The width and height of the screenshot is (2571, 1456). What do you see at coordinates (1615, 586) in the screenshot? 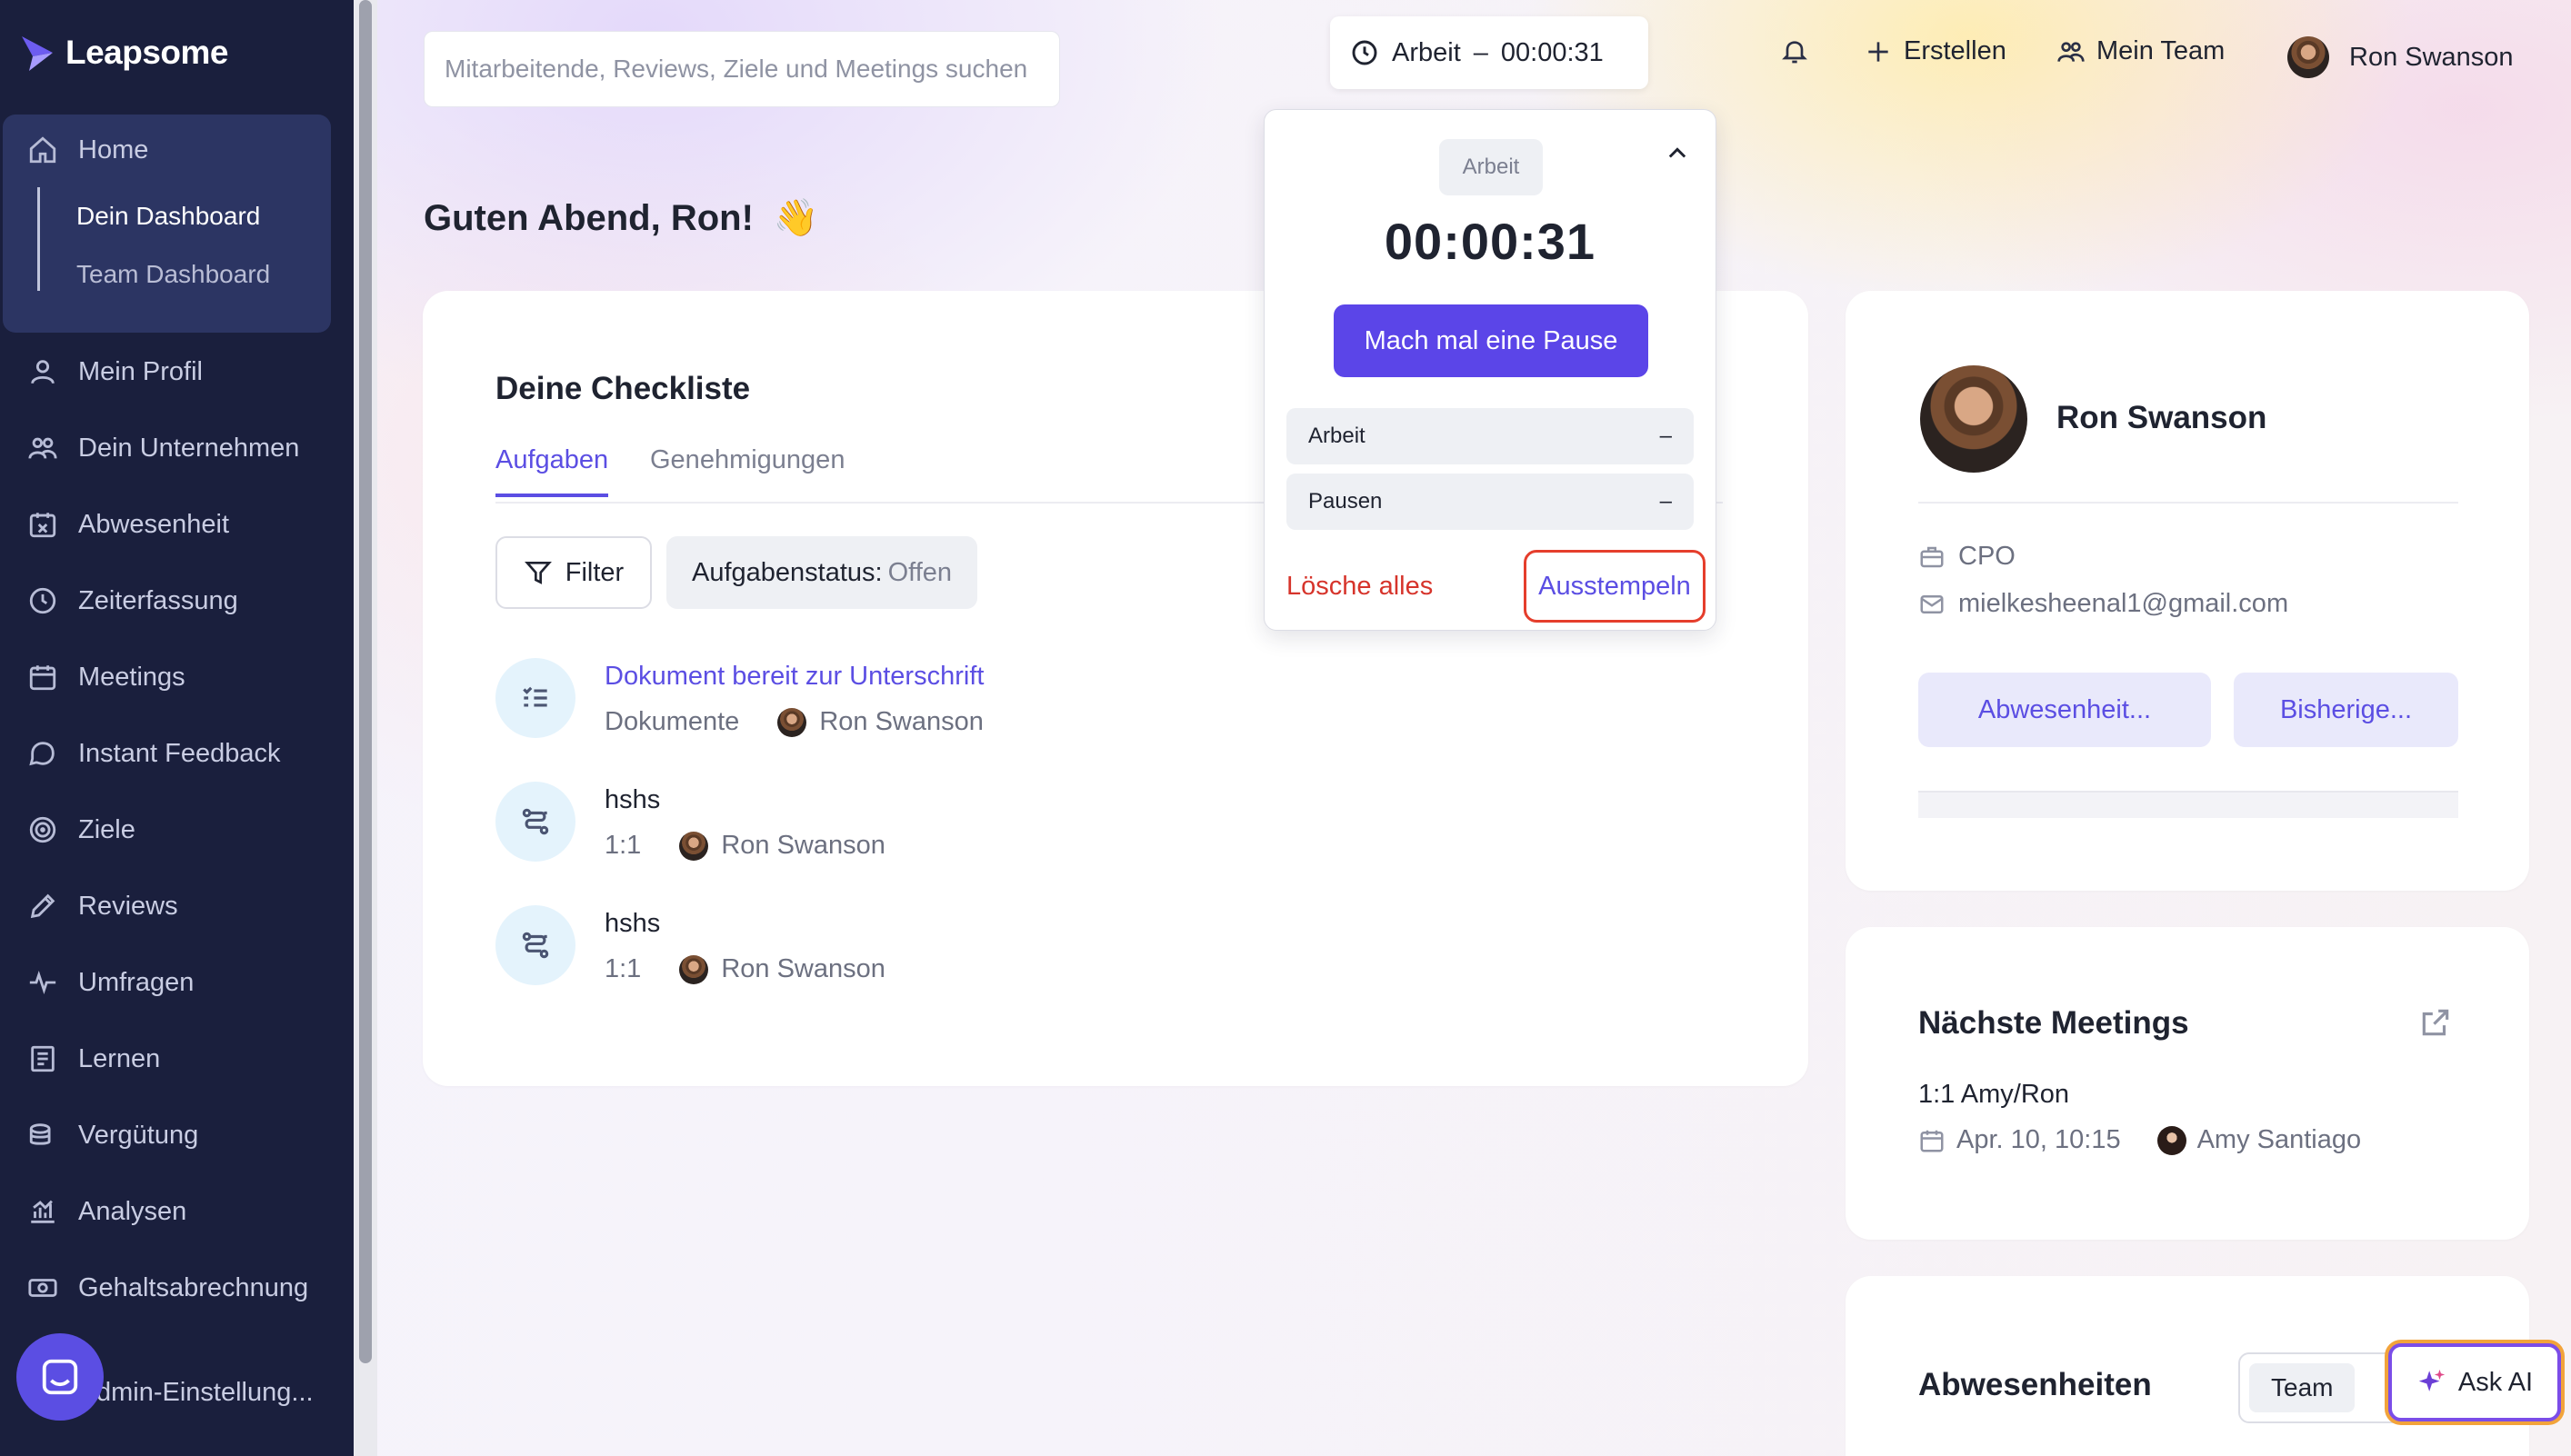
I see `clock-out-button: Ausstempeln` at bounding box center [1615, 586].